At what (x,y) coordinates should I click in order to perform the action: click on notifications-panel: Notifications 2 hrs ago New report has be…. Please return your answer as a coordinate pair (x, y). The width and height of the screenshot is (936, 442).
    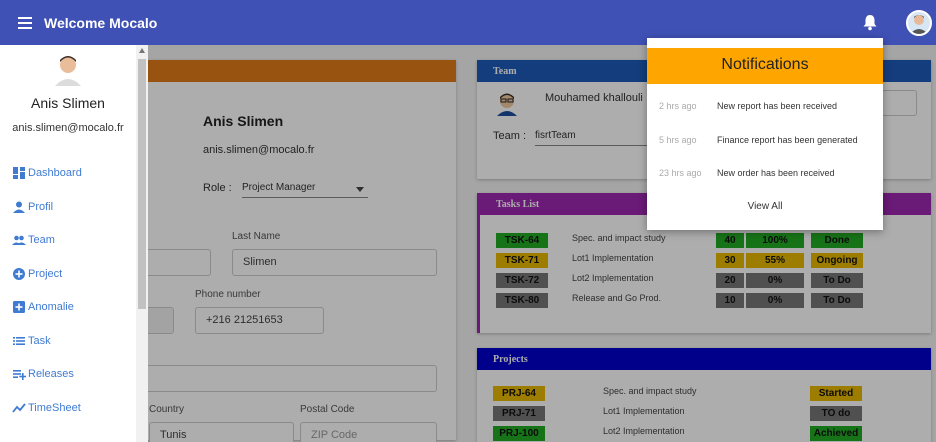
    Looking at the image, I should click on (765, 134).